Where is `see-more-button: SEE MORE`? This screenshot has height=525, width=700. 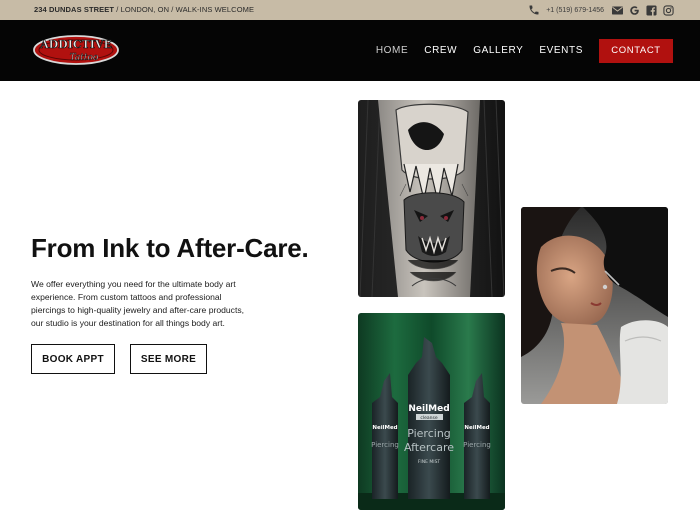
see-more-button: SEE MORE is located at coordinates (168, 359).